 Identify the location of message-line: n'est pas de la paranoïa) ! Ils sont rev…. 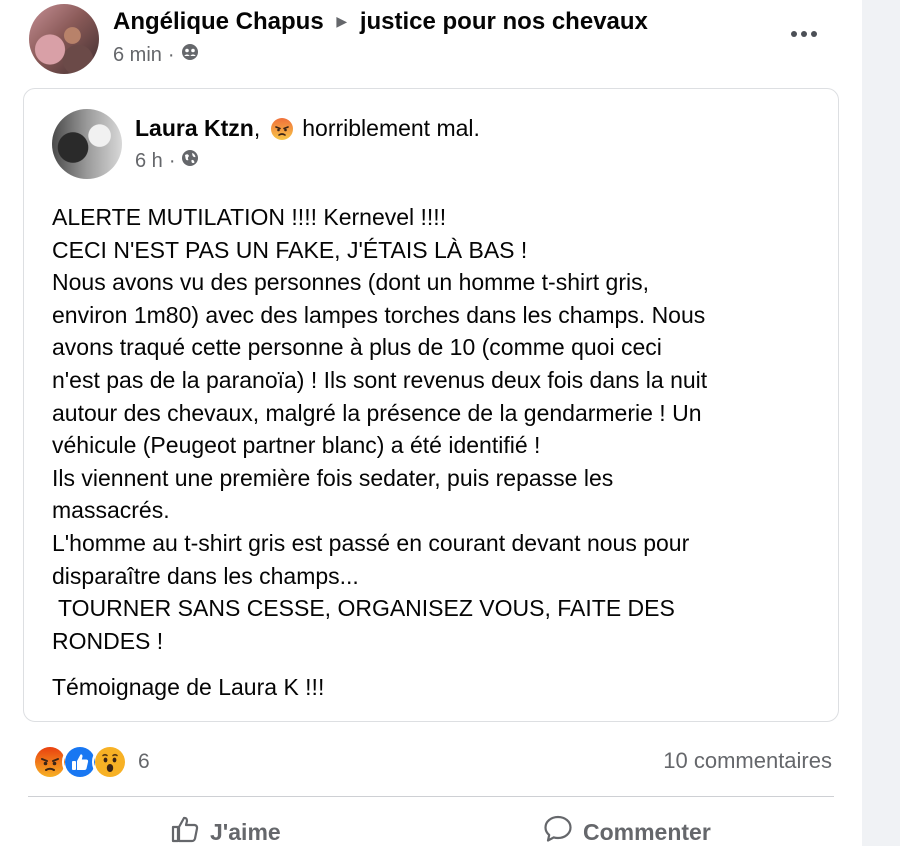
(380, 379).